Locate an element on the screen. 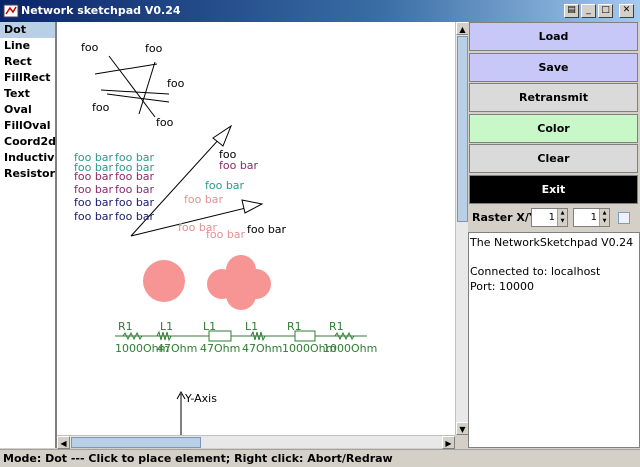 Image resolution: width=640 pixels, height=467 pixels. tool-item-coord2d: Coord2d is located at coordinates (27, 142).